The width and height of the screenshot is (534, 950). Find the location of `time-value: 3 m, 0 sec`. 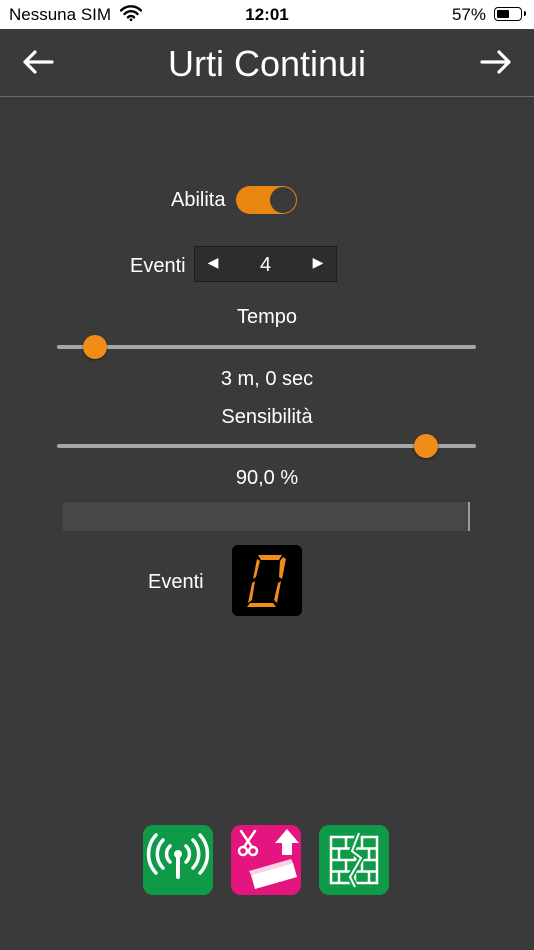

time-value: 3 m, 0 sec is located at coordinates (267, 379).